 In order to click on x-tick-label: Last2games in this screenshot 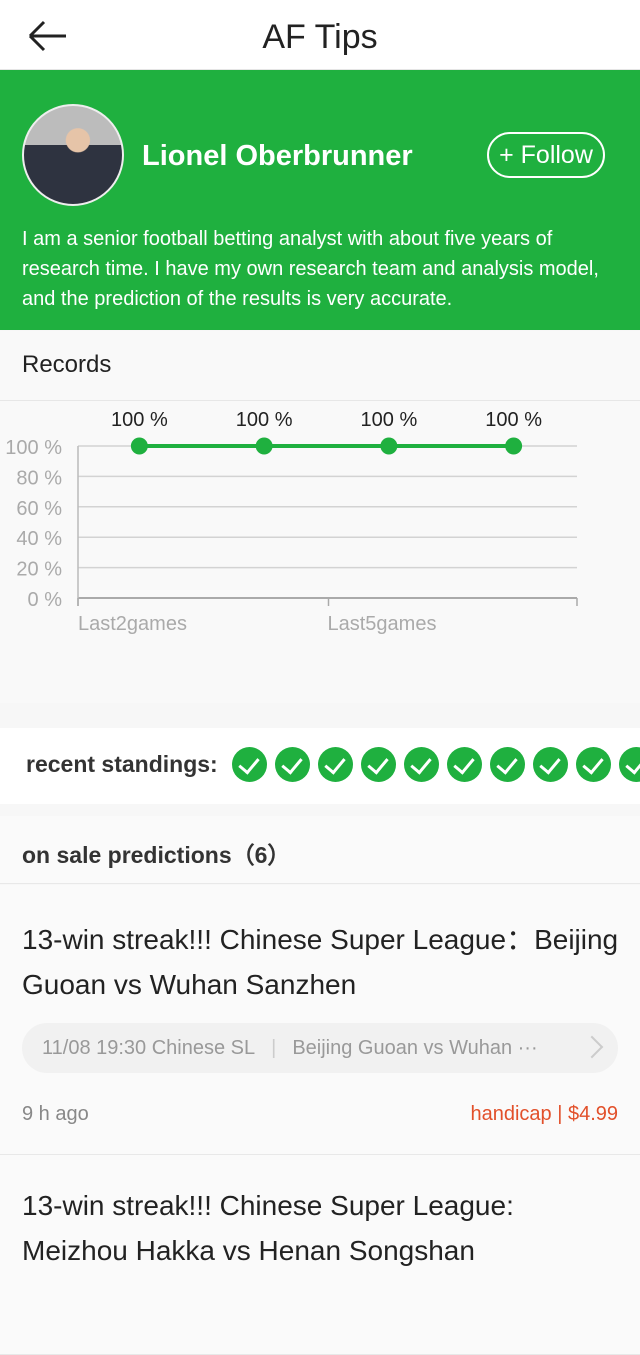, I will do `click(132, 624)`.